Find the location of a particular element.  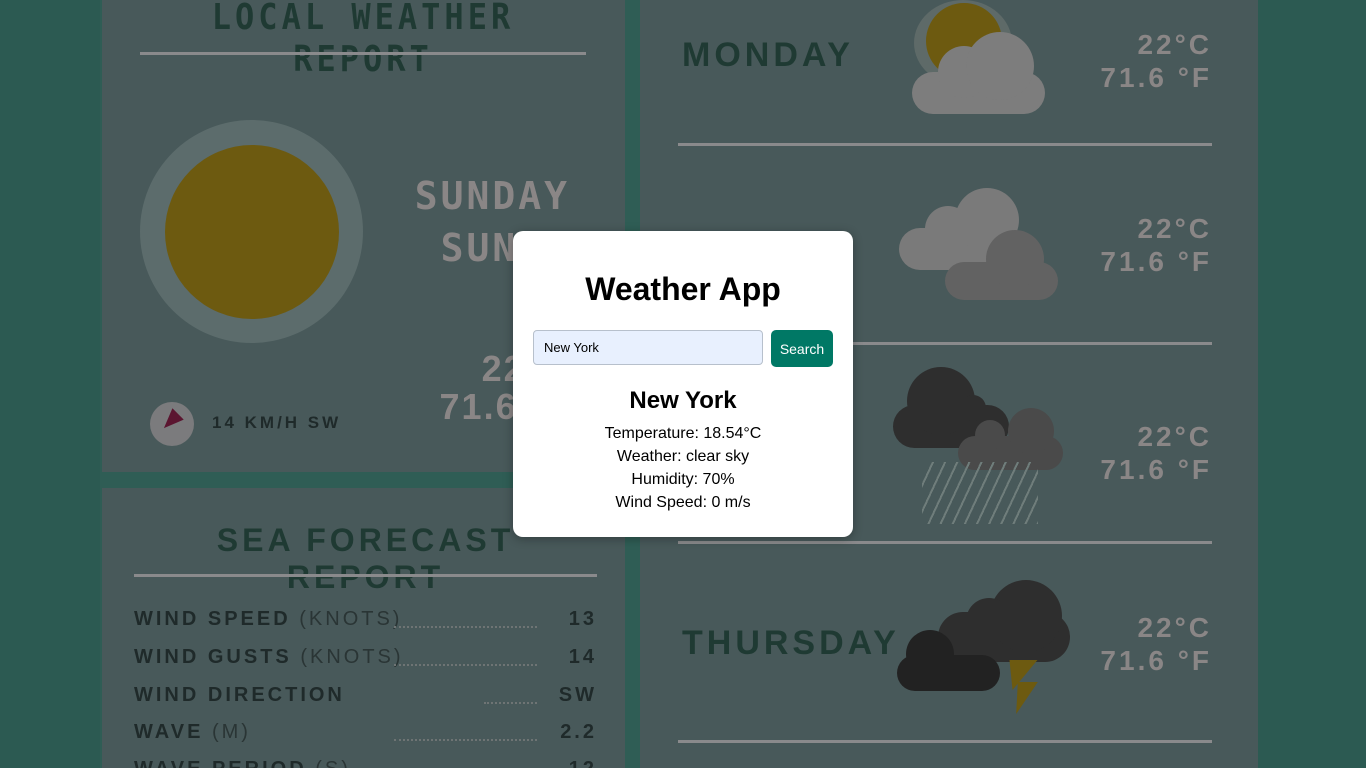

result-humidity: Humidity: 70% is located at coordinates (683, 479).